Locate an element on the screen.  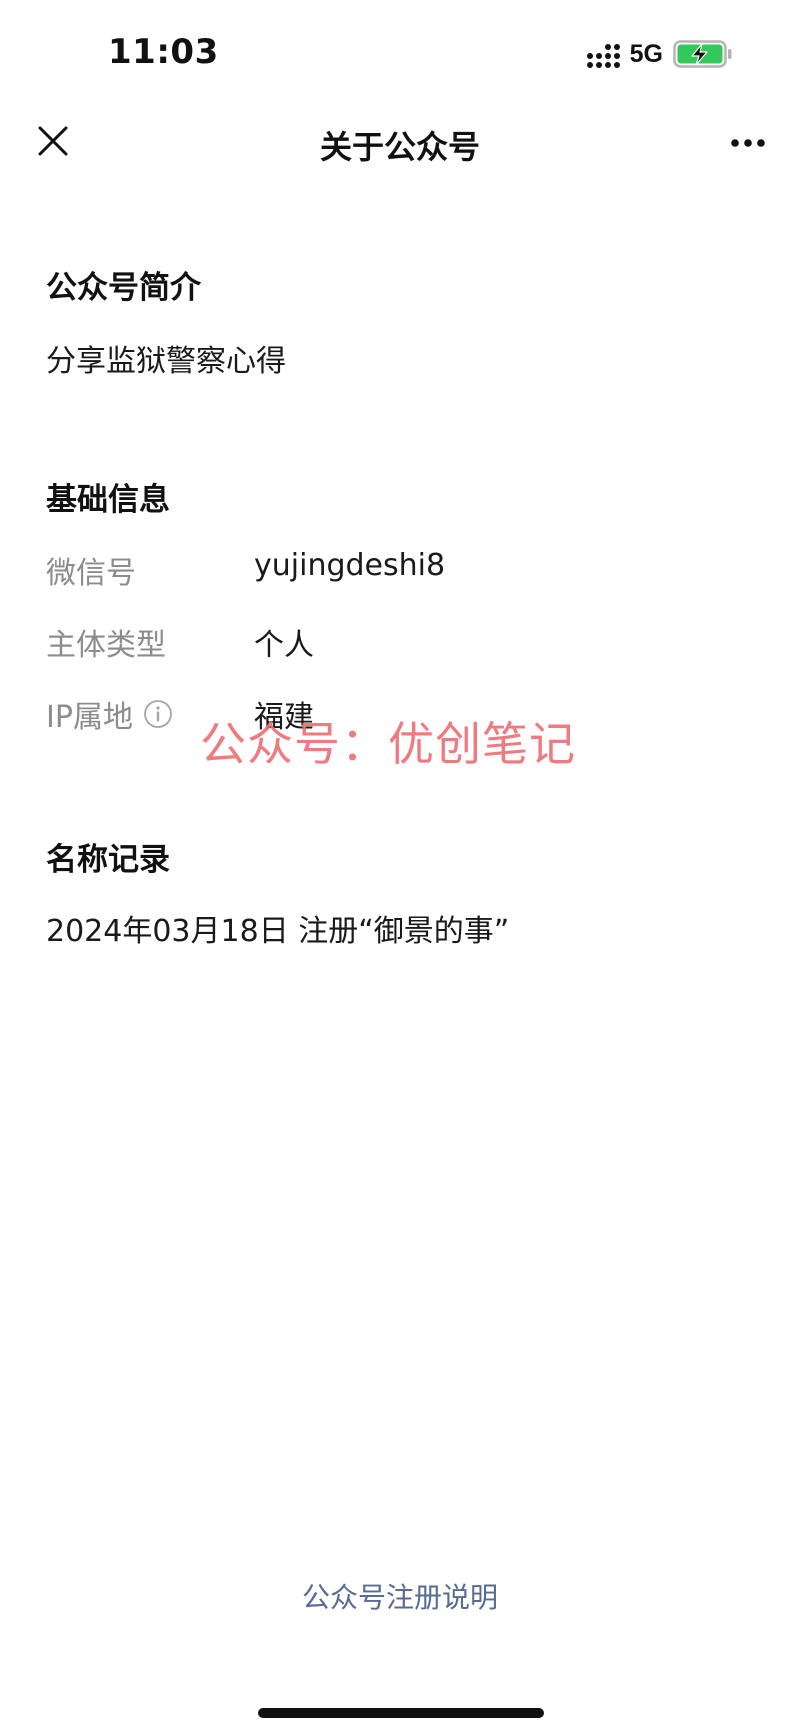
entity-type-label: 主体类型 is located at coordinates (106, 642).